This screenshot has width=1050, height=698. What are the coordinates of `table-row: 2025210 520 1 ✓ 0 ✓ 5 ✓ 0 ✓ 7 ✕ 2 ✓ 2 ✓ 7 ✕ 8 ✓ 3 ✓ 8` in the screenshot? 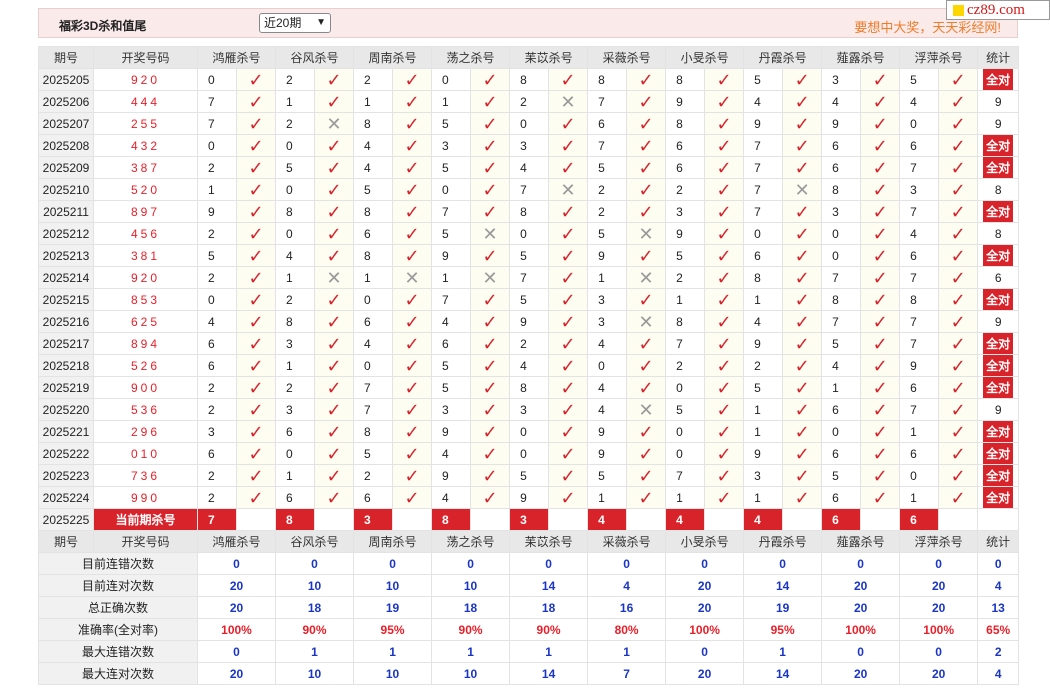 It's located at (529, 189).